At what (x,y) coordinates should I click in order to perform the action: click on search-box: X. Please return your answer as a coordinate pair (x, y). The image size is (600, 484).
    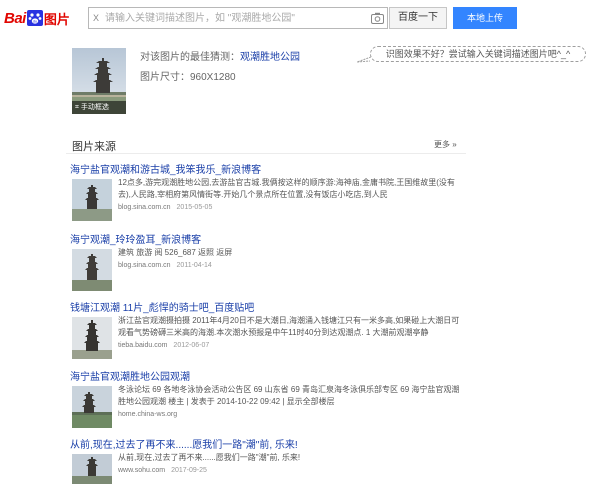
    Looking at the image, I should click on (238, 18).